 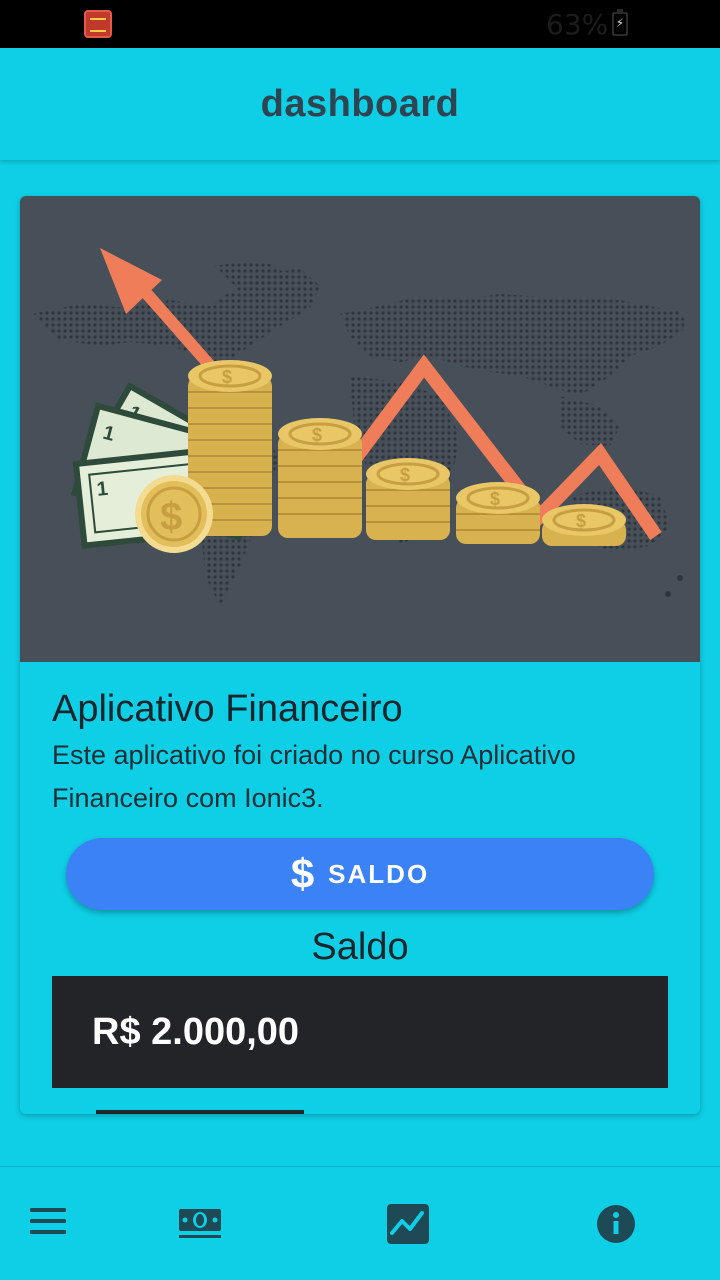 What do you see at coordinates (360, 24) in the screenshot?
I see `status-bar: 63%` at bounding box center [360, 24].